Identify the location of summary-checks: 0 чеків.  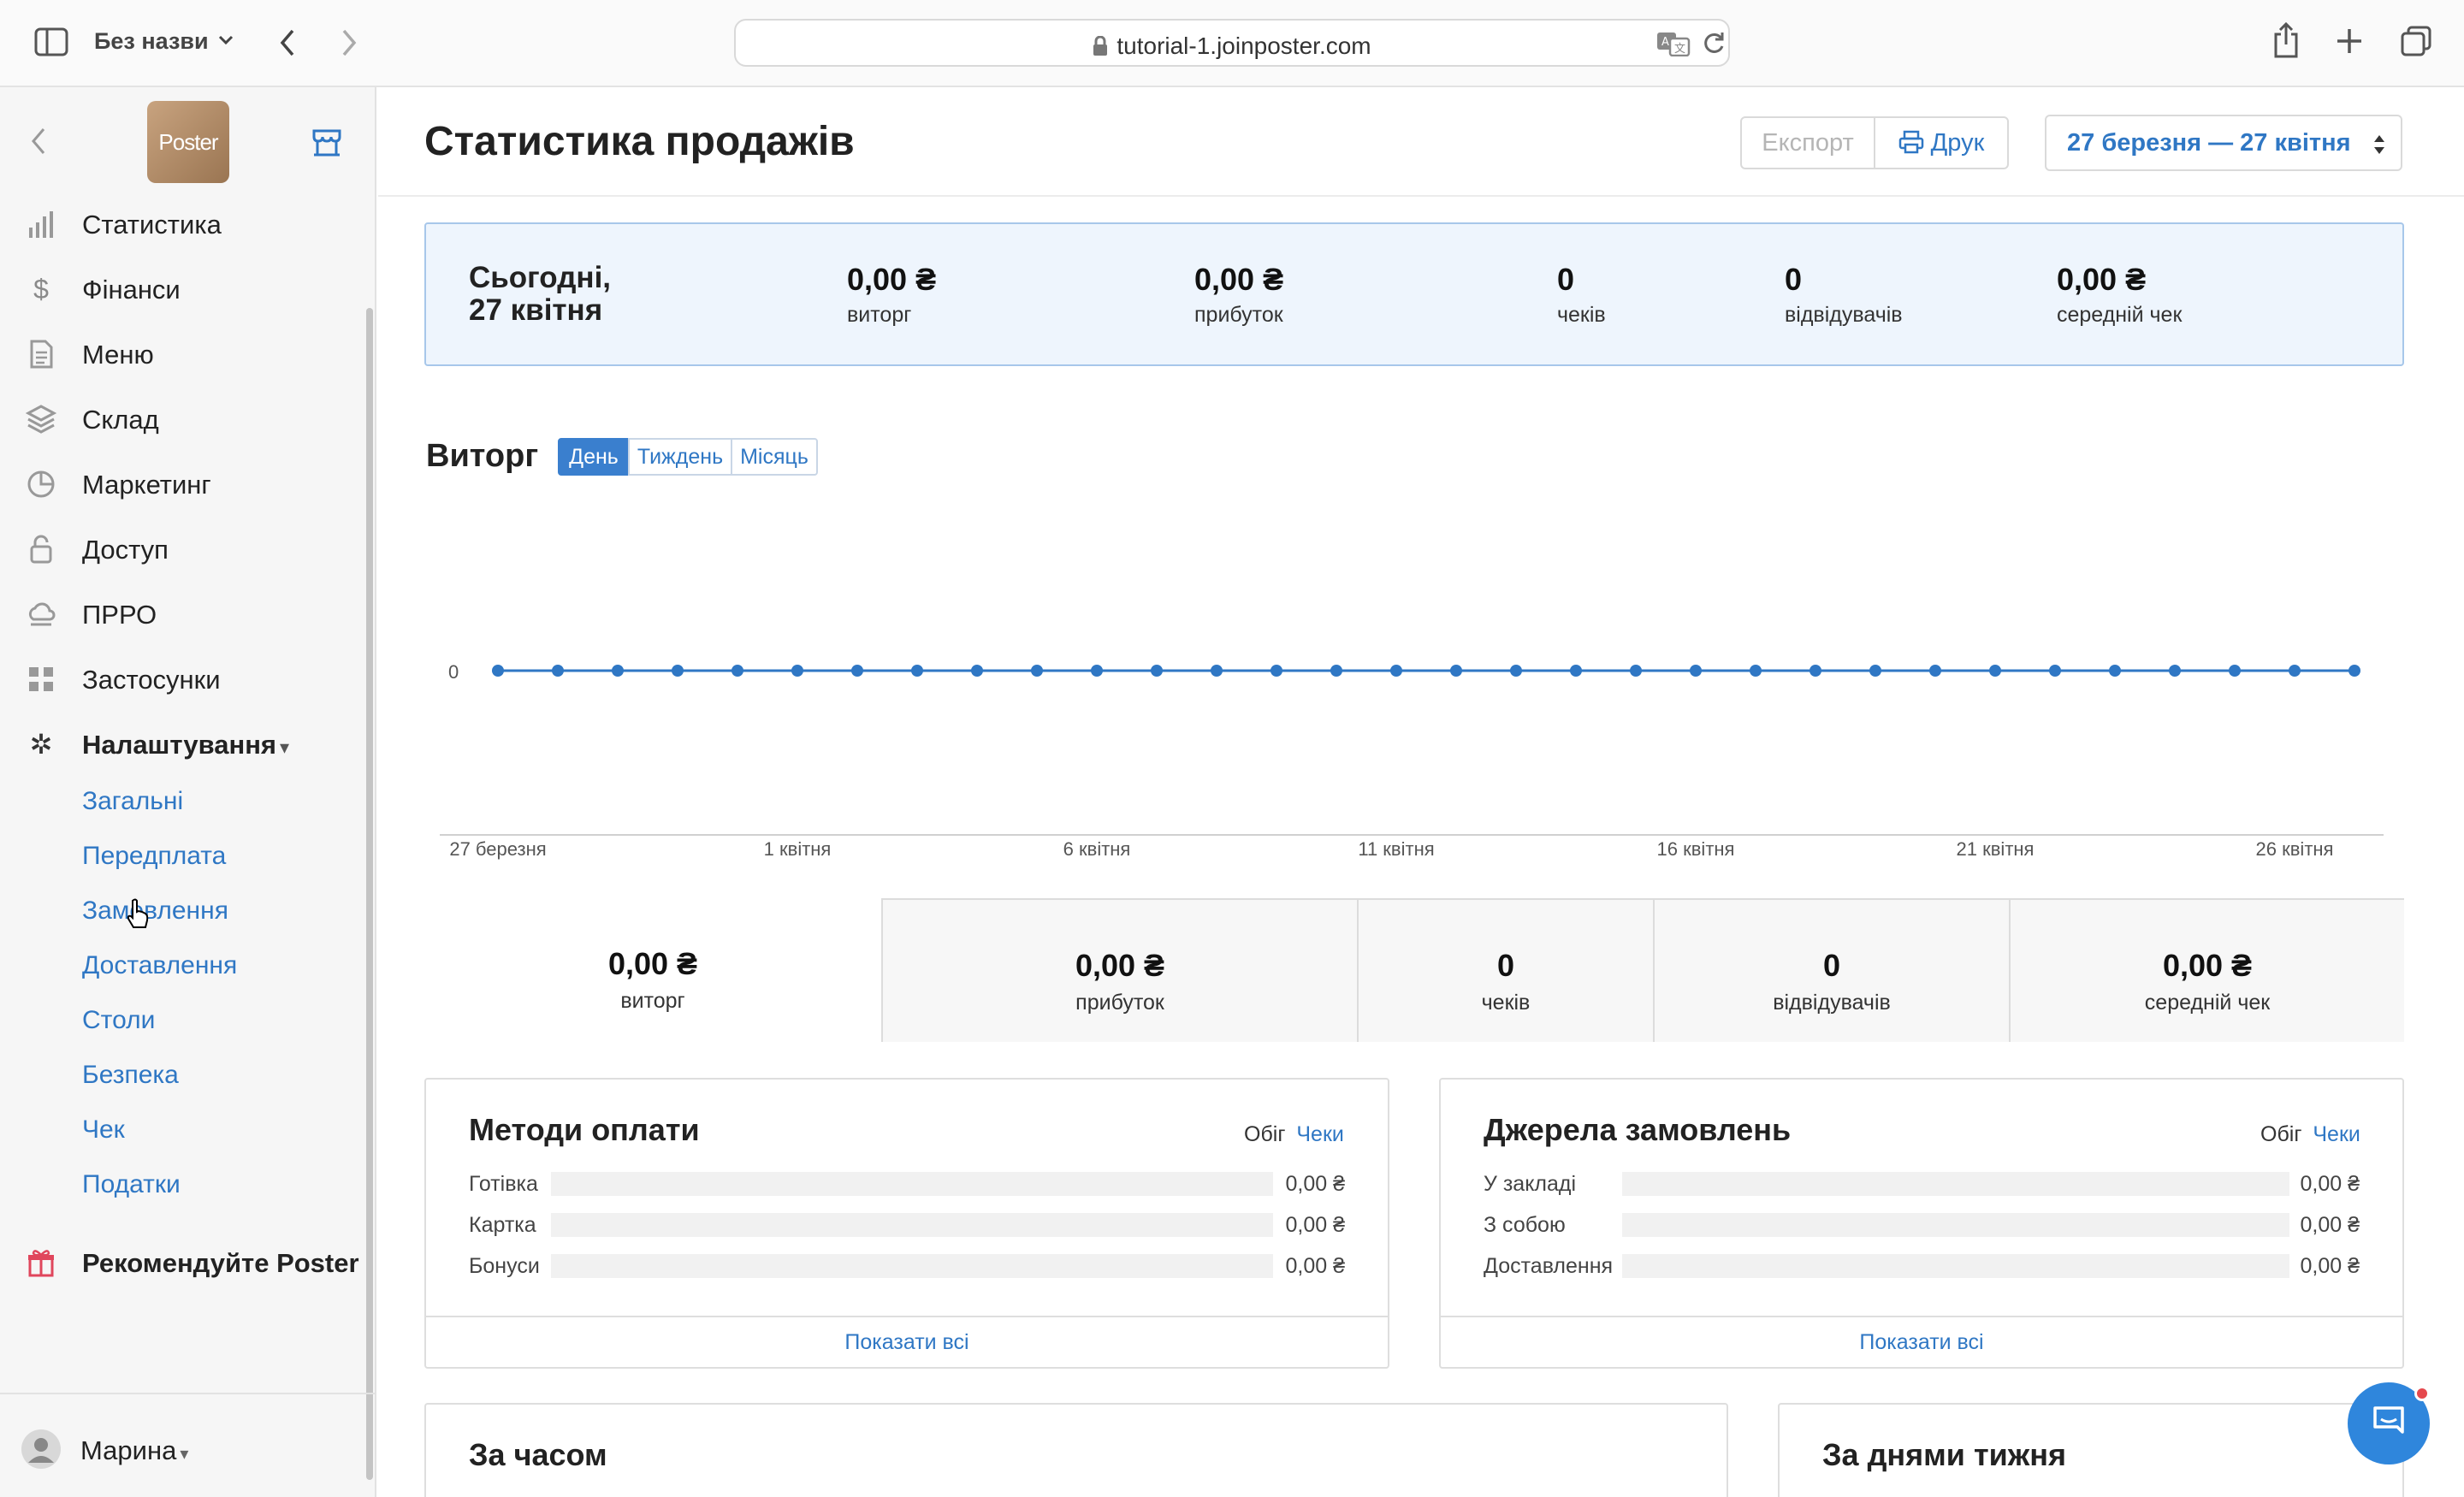
(1505, 970).